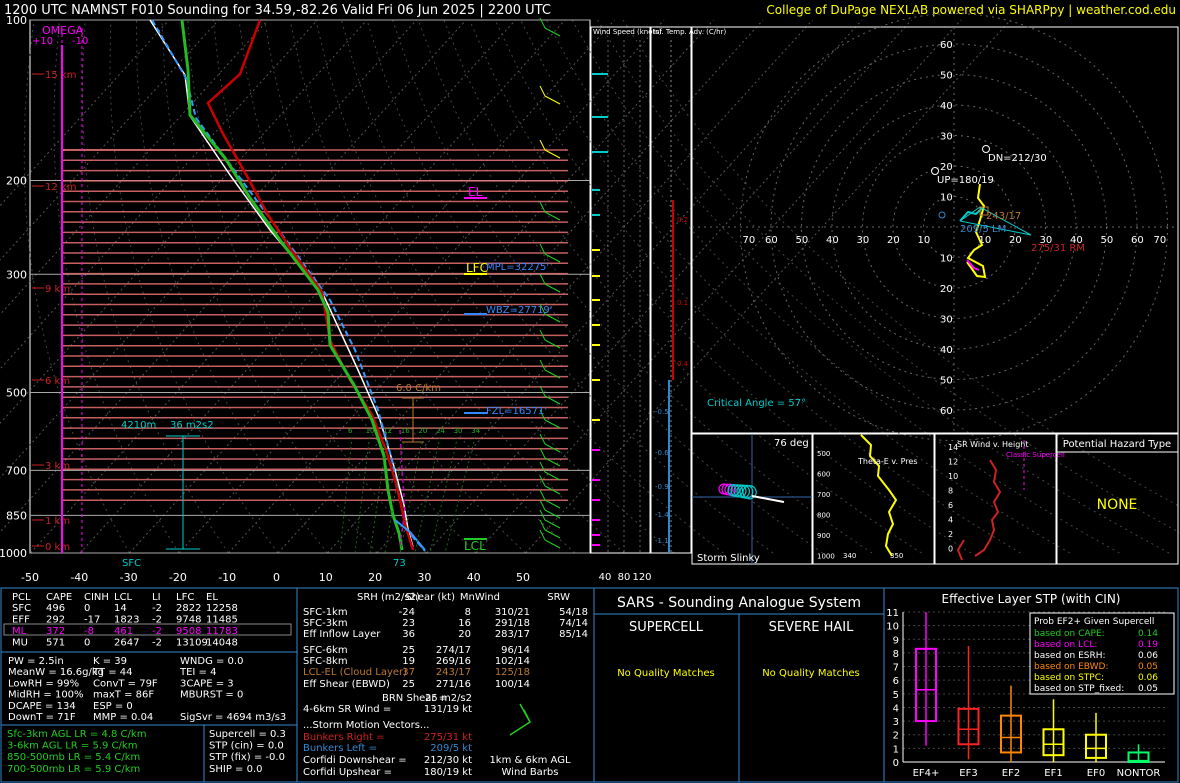 Image resolution: width=1180 pixels, height=783 pixels. Describe the element at coordinates (43, 683) in the screenshot. I see `index-cell: LowRH = 99%` at that location.